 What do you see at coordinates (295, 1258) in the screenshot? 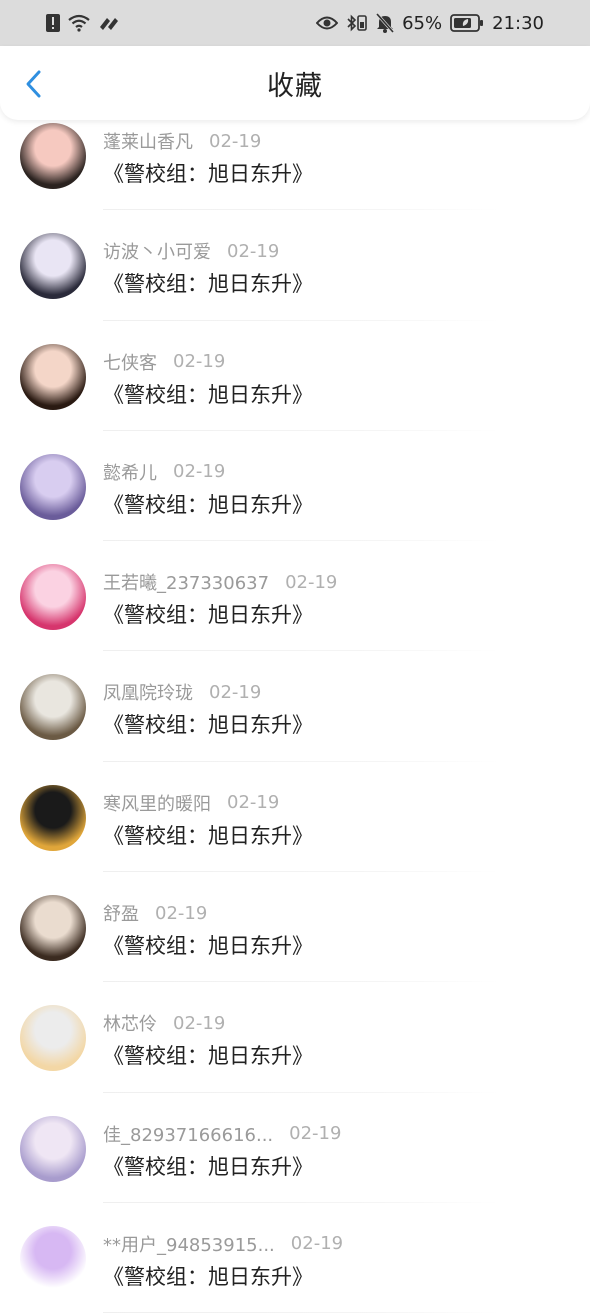
I see `list-item: **用户_94853915... 02-19 《警校组：旭日东升》` at bounding box center [295, 1258].